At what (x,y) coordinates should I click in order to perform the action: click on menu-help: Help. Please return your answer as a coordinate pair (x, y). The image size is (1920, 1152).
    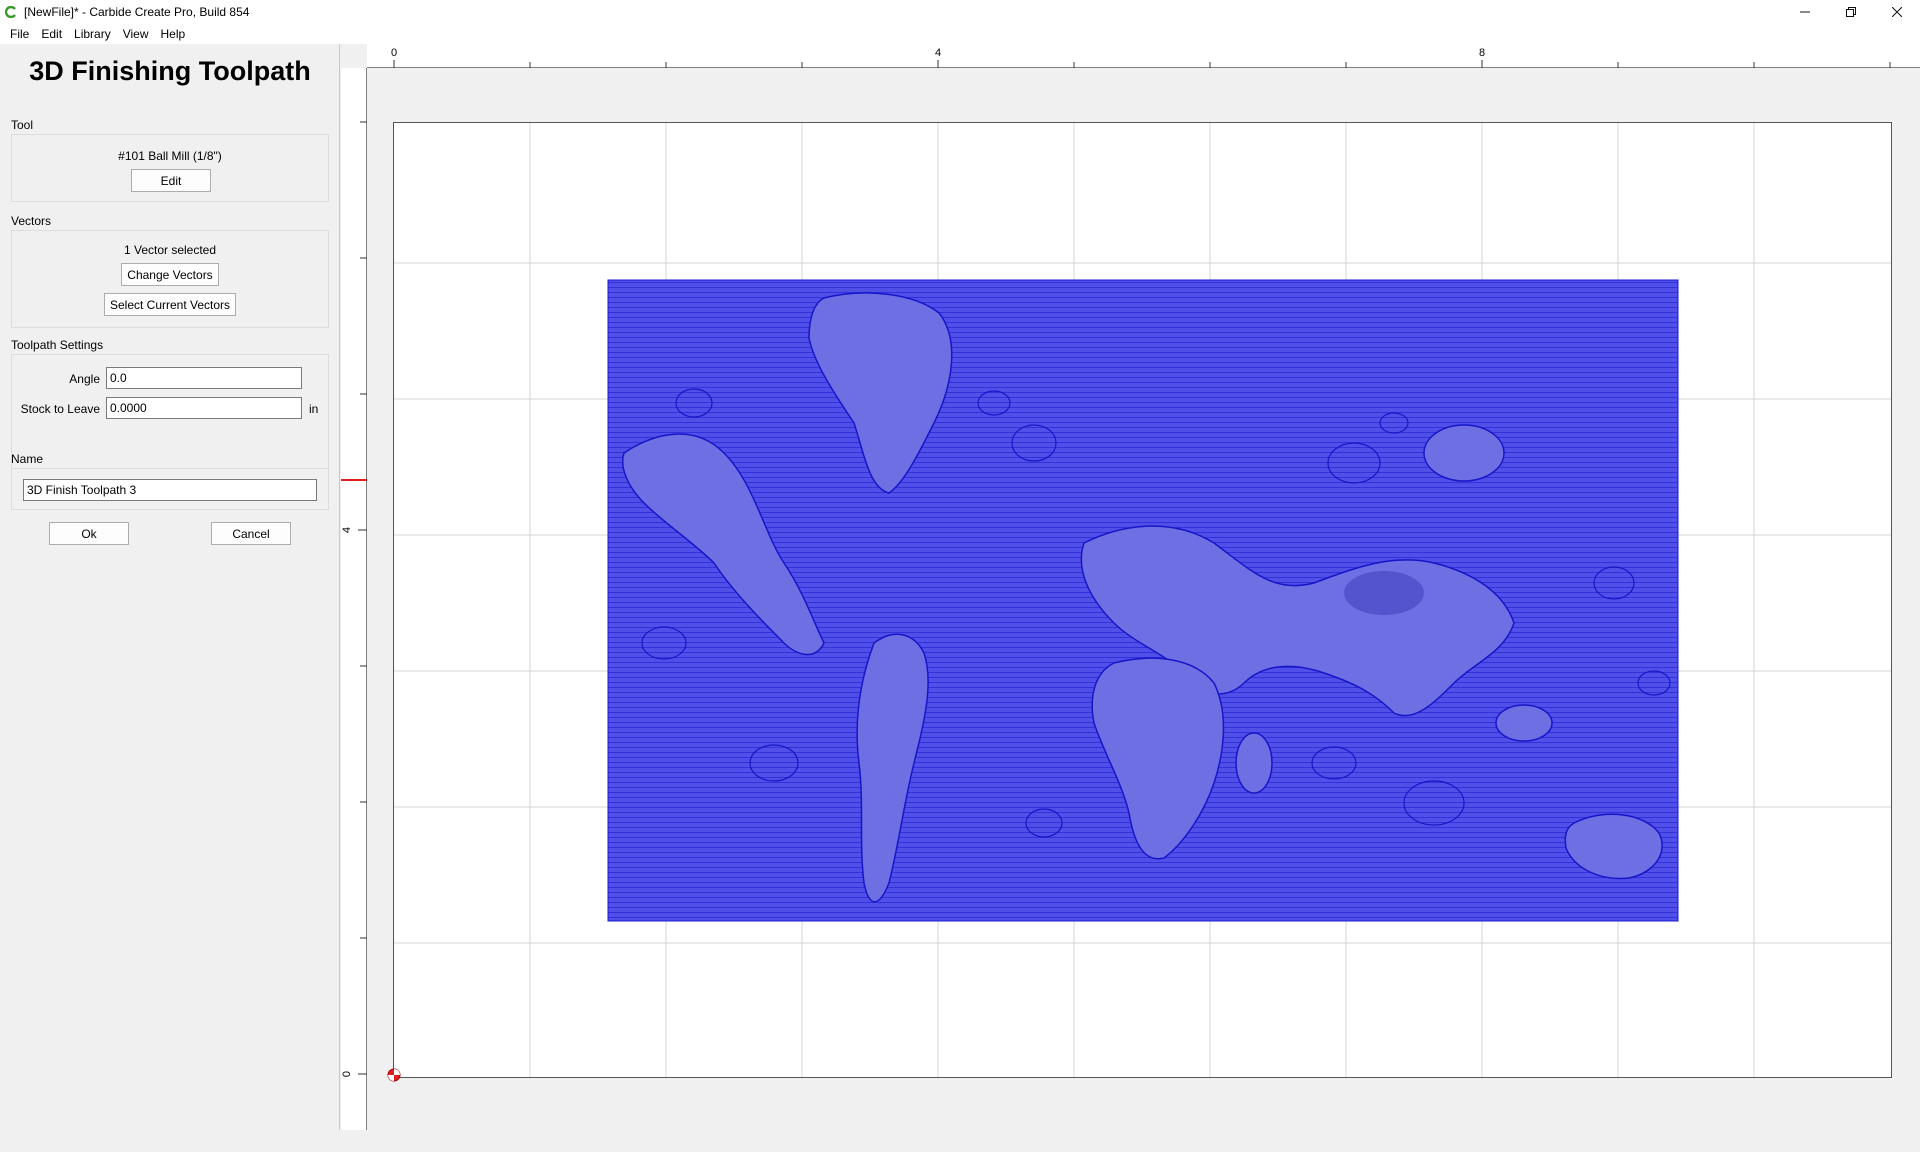
    Looking at the image, I should click on (173, 34).